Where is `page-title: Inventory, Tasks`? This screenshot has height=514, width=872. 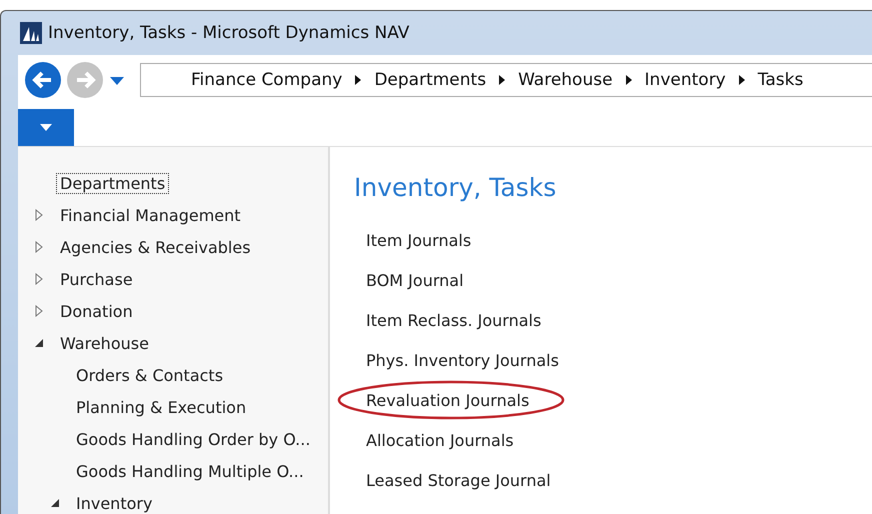
page-title: Inventory, Tasks is located at coordinates (456, 187).